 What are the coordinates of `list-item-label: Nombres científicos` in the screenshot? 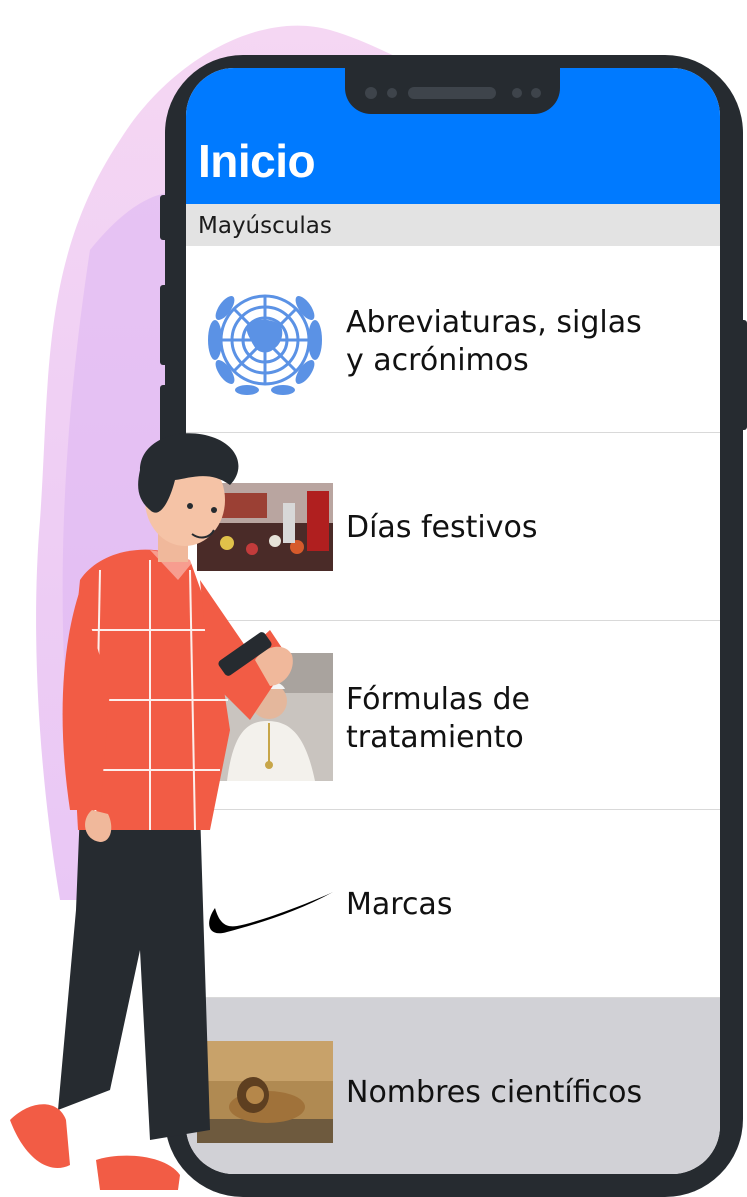 It's located at (531, 1093).